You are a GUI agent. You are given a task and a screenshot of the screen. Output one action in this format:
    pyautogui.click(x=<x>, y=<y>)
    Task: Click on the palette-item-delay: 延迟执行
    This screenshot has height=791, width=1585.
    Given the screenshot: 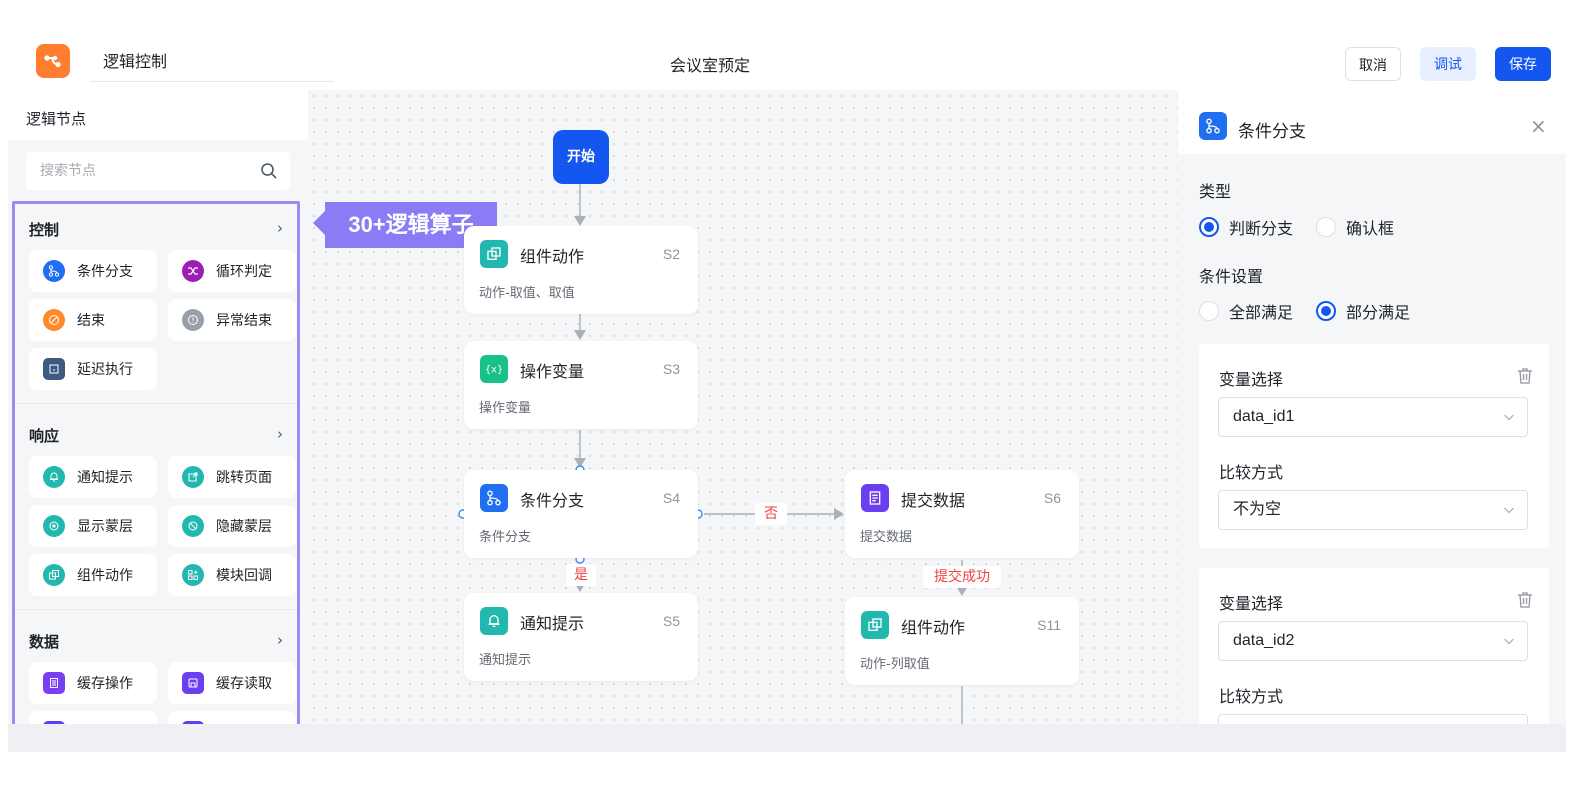 What is the action you would take?
    pyautogui.click(x=93, y=369)
    